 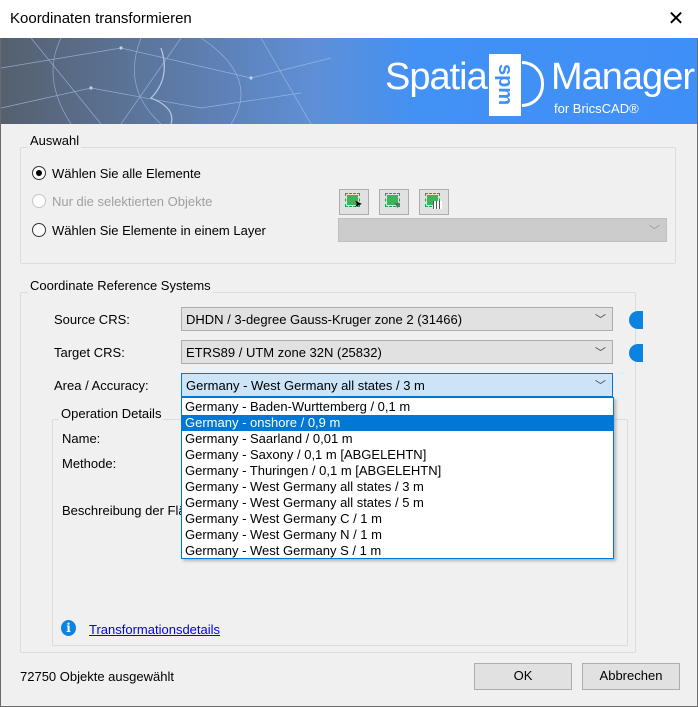 What do you see at coordinates (55, 140) in the screenshot?
I see `selection-group-label: Auswahl` at bounding box center [55, 140].